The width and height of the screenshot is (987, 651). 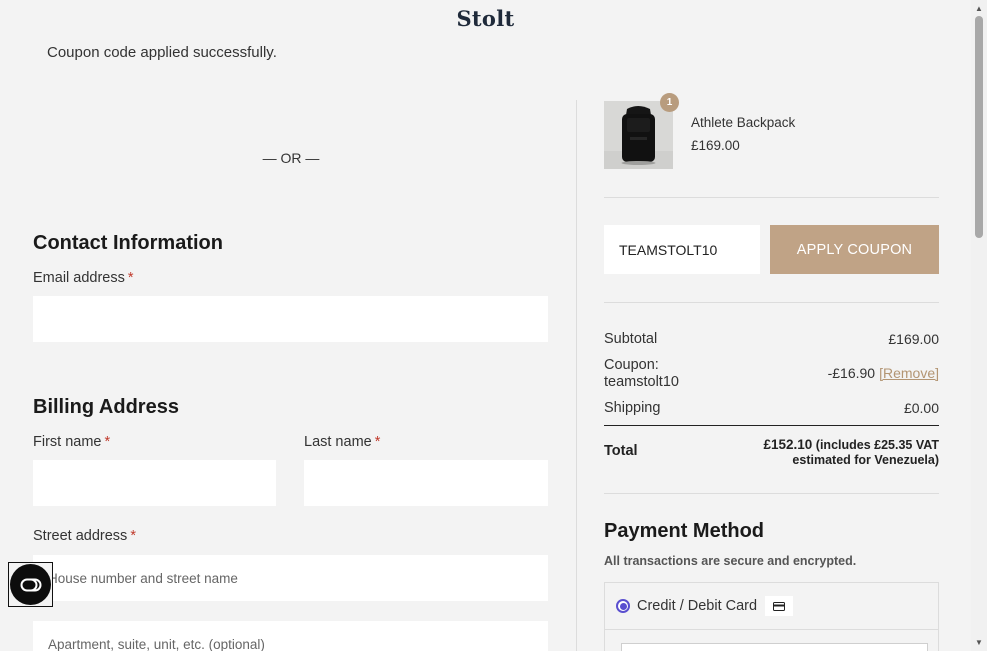 What do you see at coordinates (788, 444) in the screenshot?
I see `total-amount: £152.10` at bounding box center [788, 444].